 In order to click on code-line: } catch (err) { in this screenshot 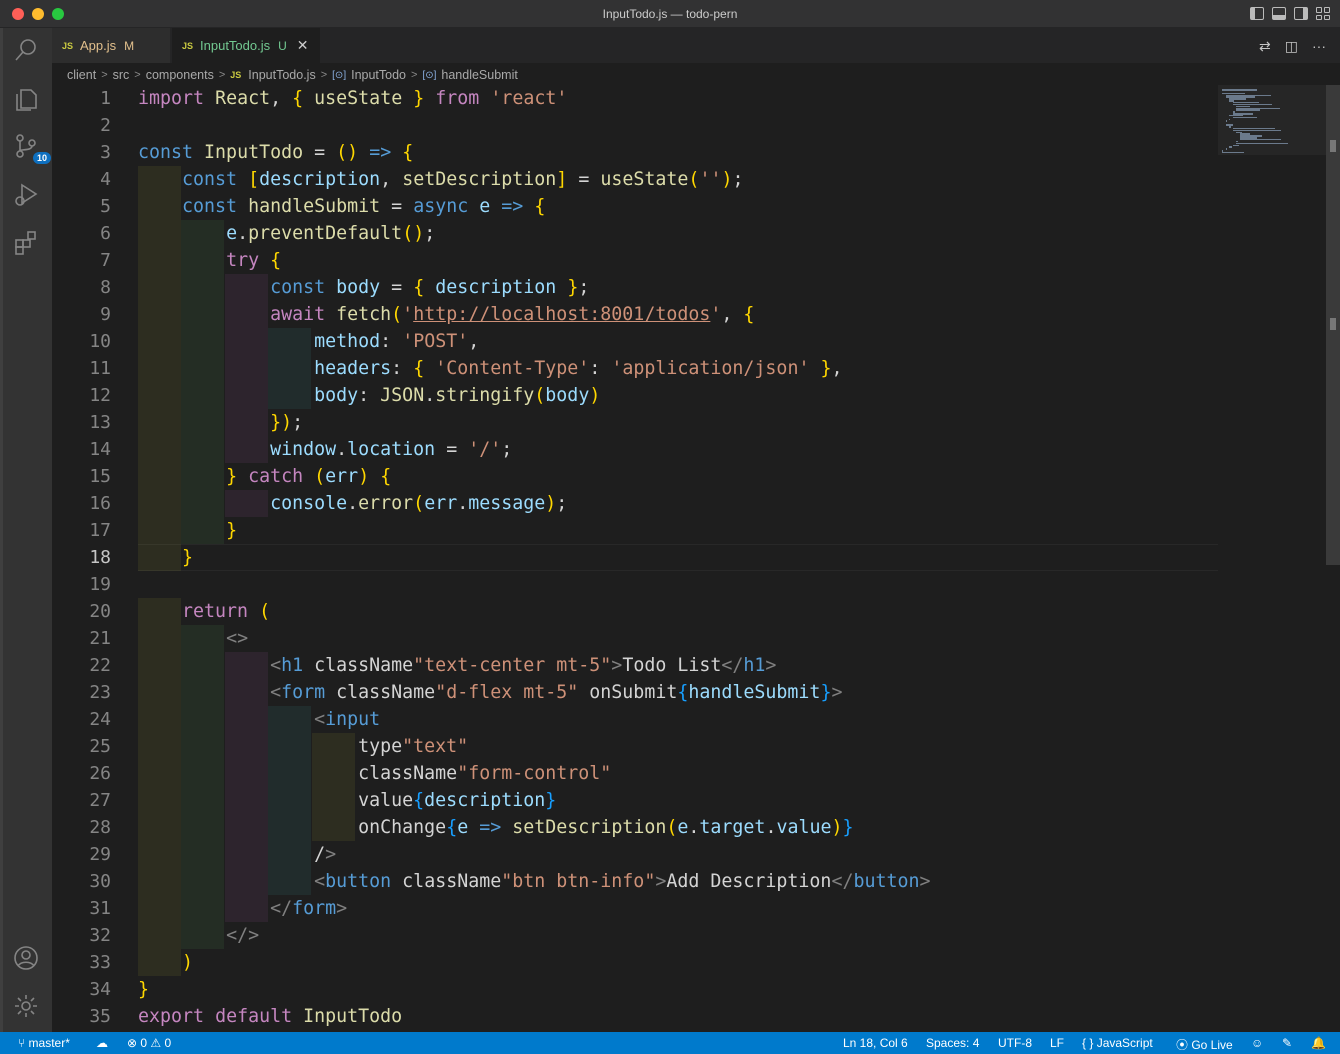, I will do `click(264, 476)`.